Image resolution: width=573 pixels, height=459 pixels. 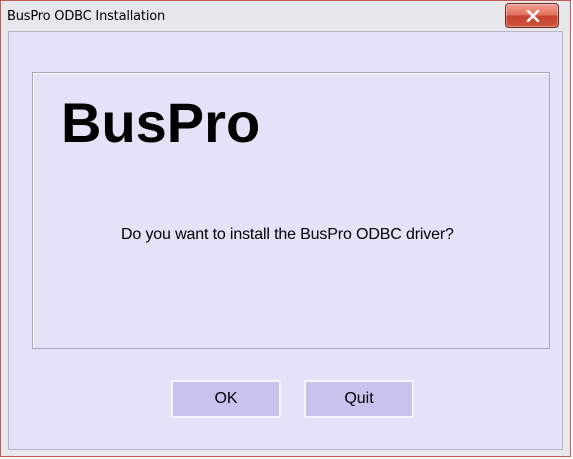 I want to click on quit-button: Quit, so click(x=359, y=399).